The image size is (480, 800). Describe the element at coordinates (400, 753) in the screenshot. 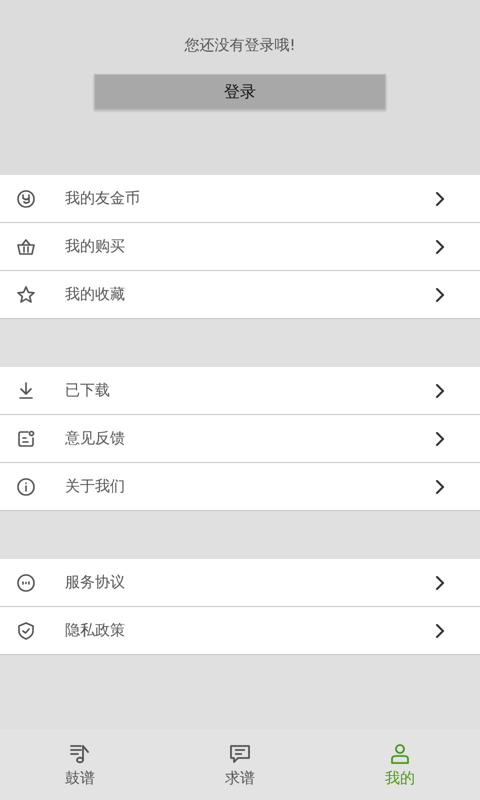

I see `user-icon` at that location.